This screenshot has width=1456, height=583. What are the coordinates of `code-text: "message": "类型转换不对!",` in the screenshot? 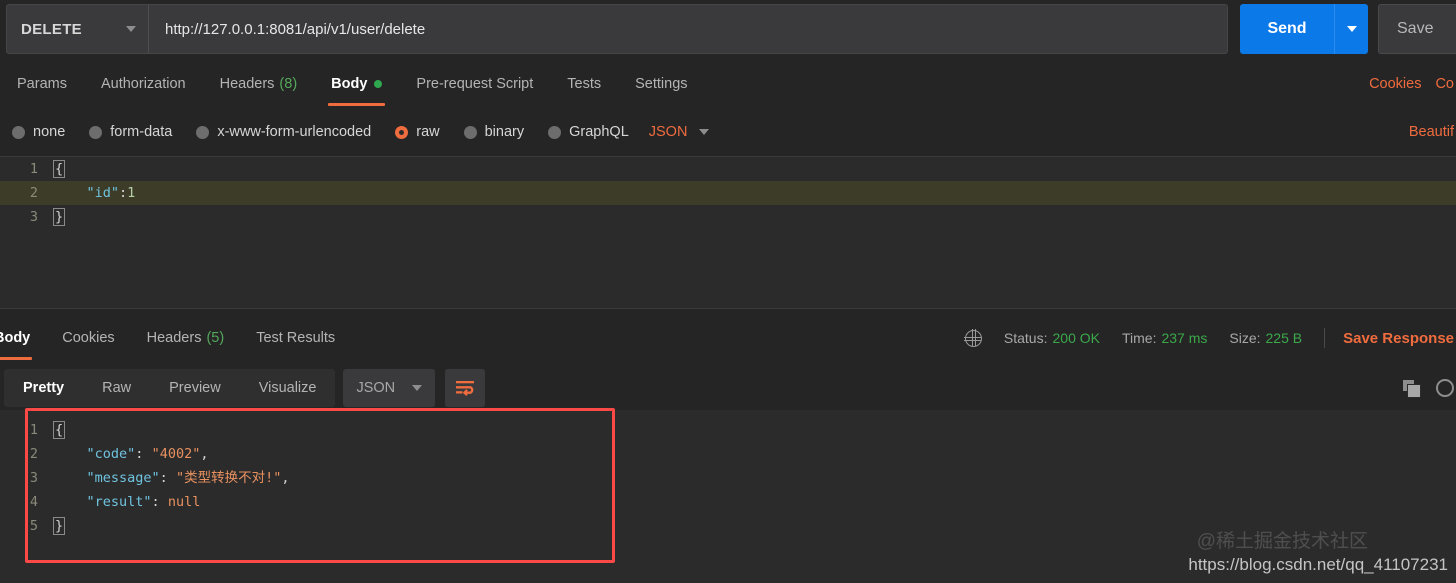 It's located at (172, 478).